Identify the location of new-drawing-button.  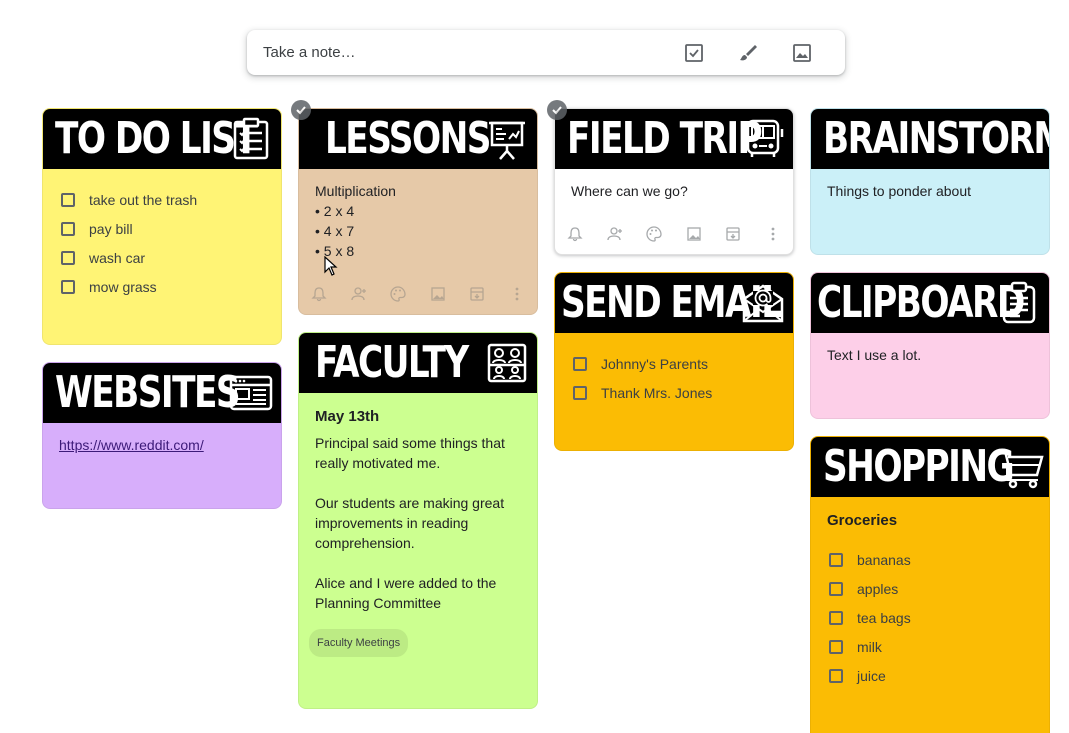
(748, 53).